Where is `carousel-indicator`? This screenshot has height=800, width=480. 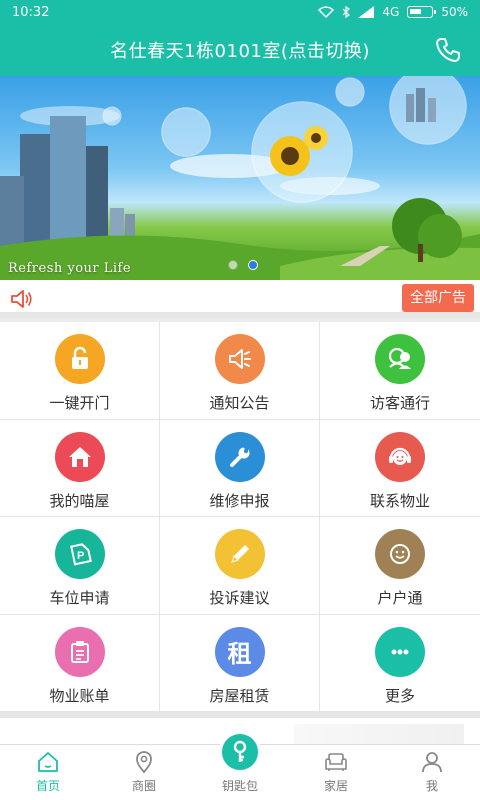 carousel-indicator is located at coordinates (243, 265).